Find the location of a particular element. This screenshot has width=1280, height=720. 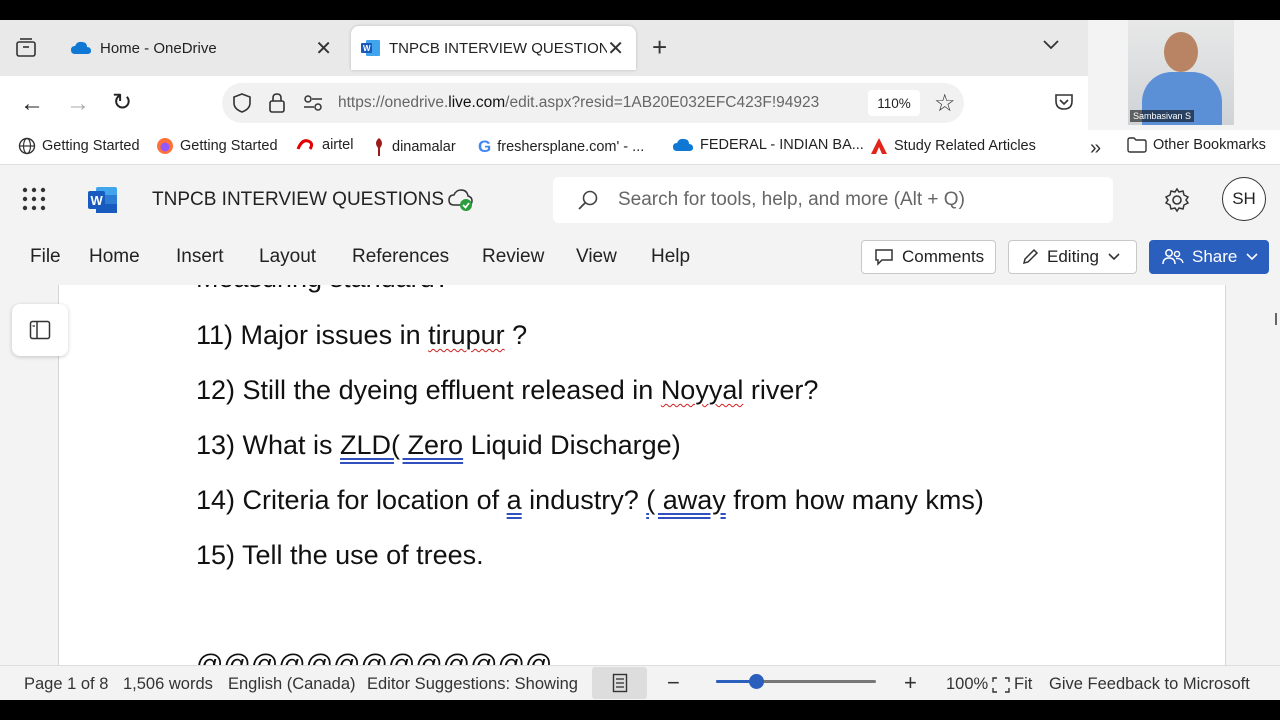

page-layout-icon is located at coordinates (620, 683).